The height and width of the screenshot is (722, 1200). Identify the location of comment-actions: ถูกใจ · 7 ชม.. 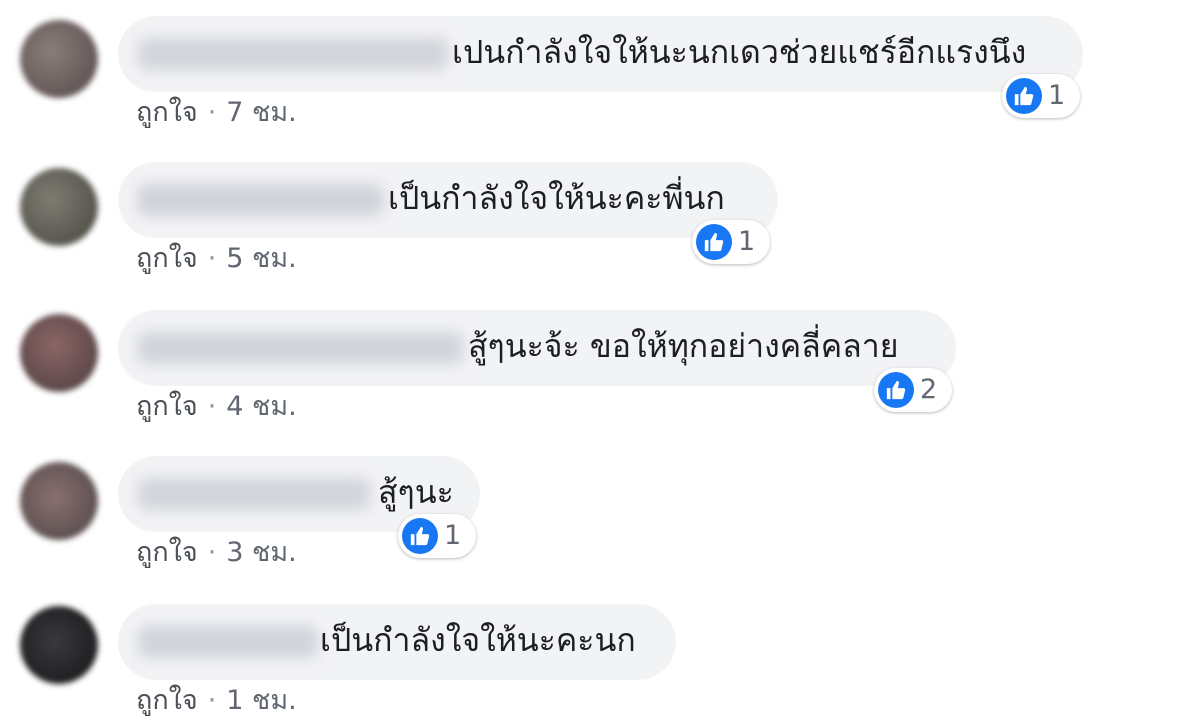
(216, 113).